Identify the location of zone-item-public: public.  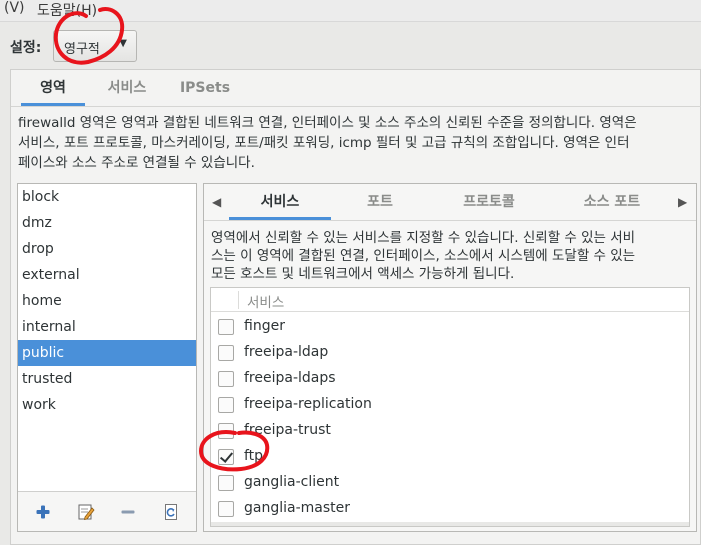
(107, 353).